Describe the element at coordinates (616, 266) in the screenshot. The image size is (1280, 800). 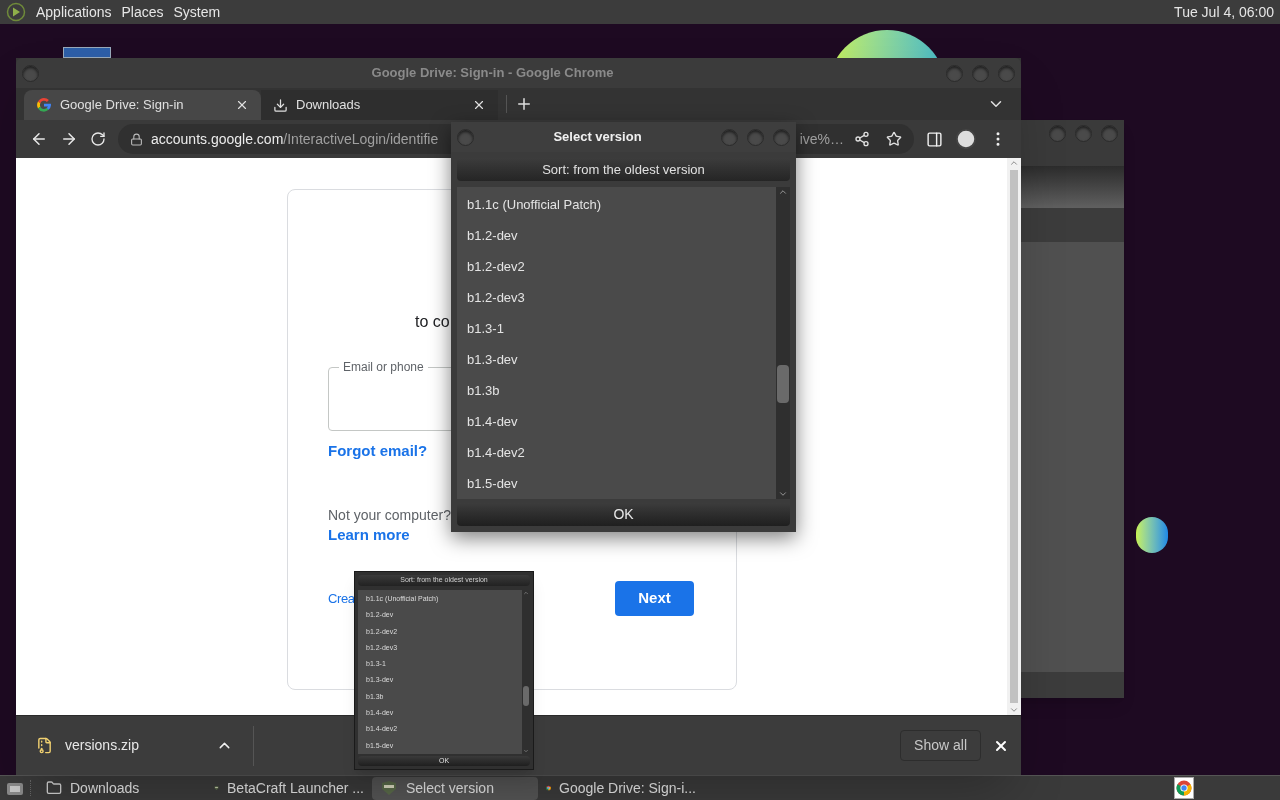
I see `version-item: b1.2-dev2` at that location.